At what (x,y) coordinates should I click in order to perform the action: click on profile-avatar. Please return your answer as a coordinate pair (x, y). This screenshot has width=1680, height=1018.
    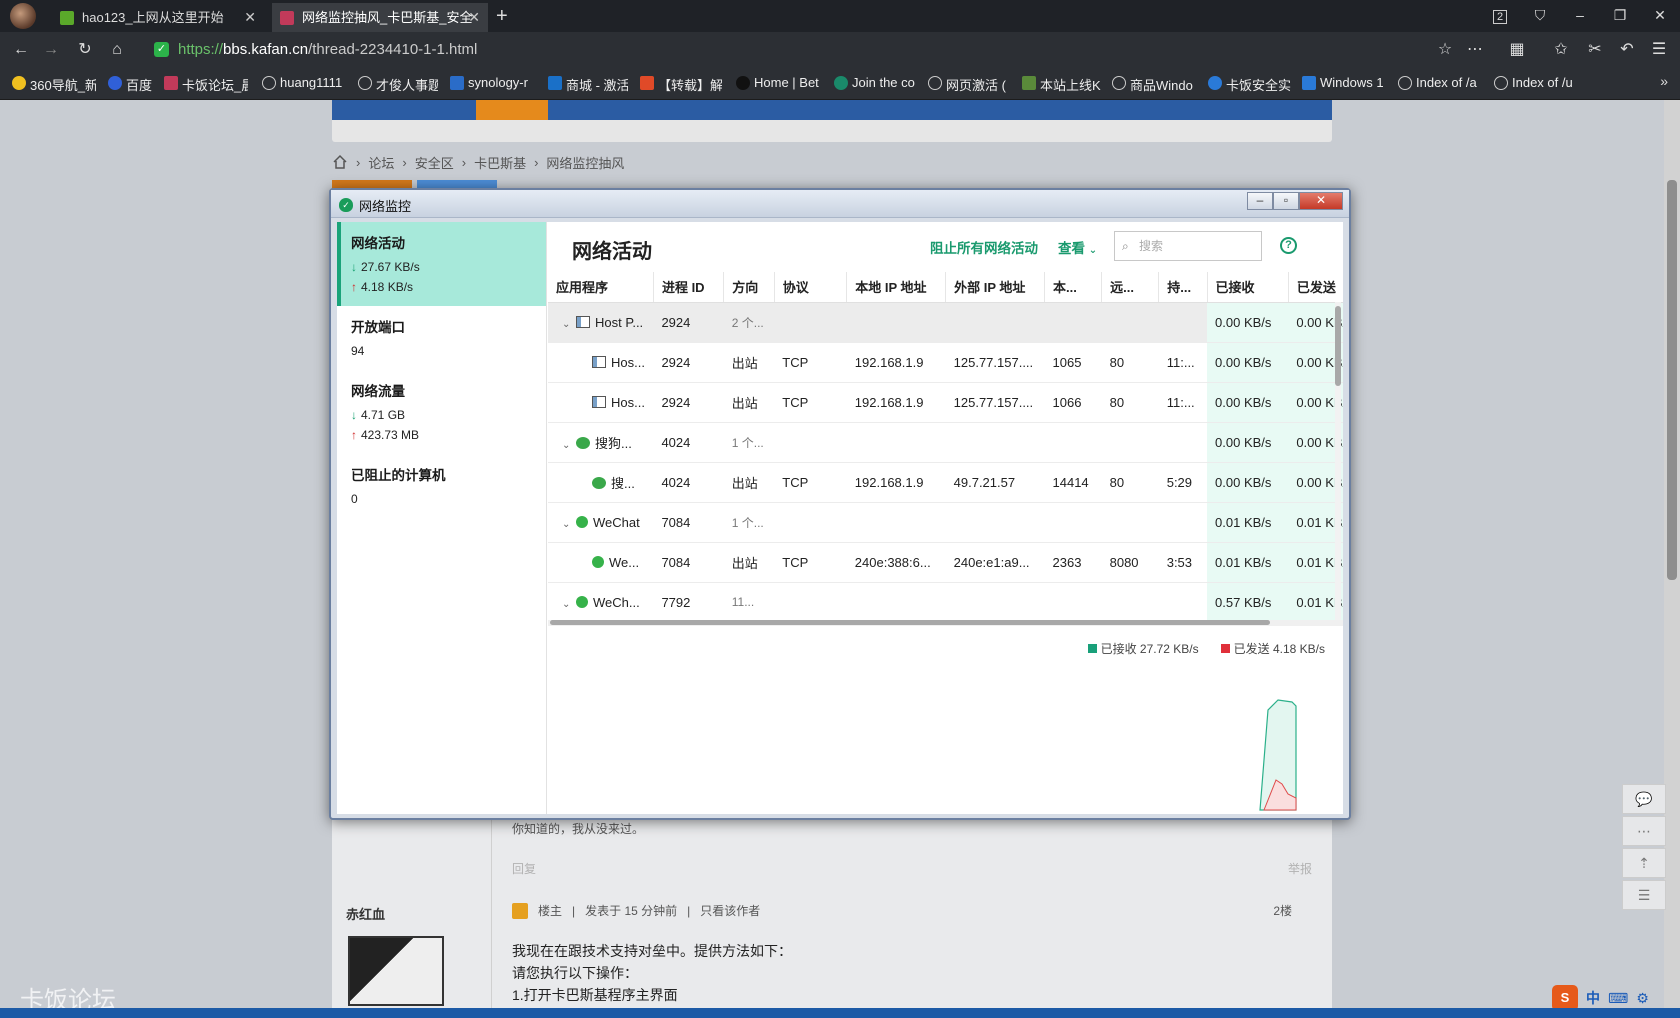
    Looking at the image, I should click on (23, 16).